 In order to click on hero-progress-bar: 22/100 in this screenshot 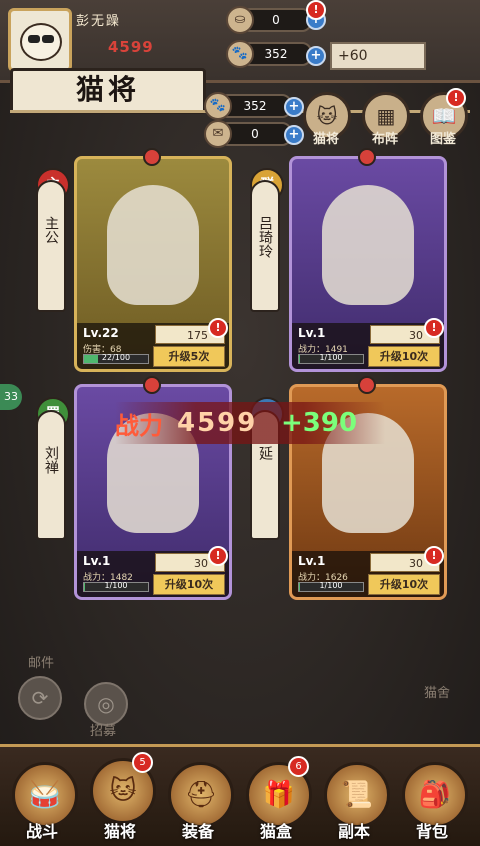, I will do `click(116, 358)`.